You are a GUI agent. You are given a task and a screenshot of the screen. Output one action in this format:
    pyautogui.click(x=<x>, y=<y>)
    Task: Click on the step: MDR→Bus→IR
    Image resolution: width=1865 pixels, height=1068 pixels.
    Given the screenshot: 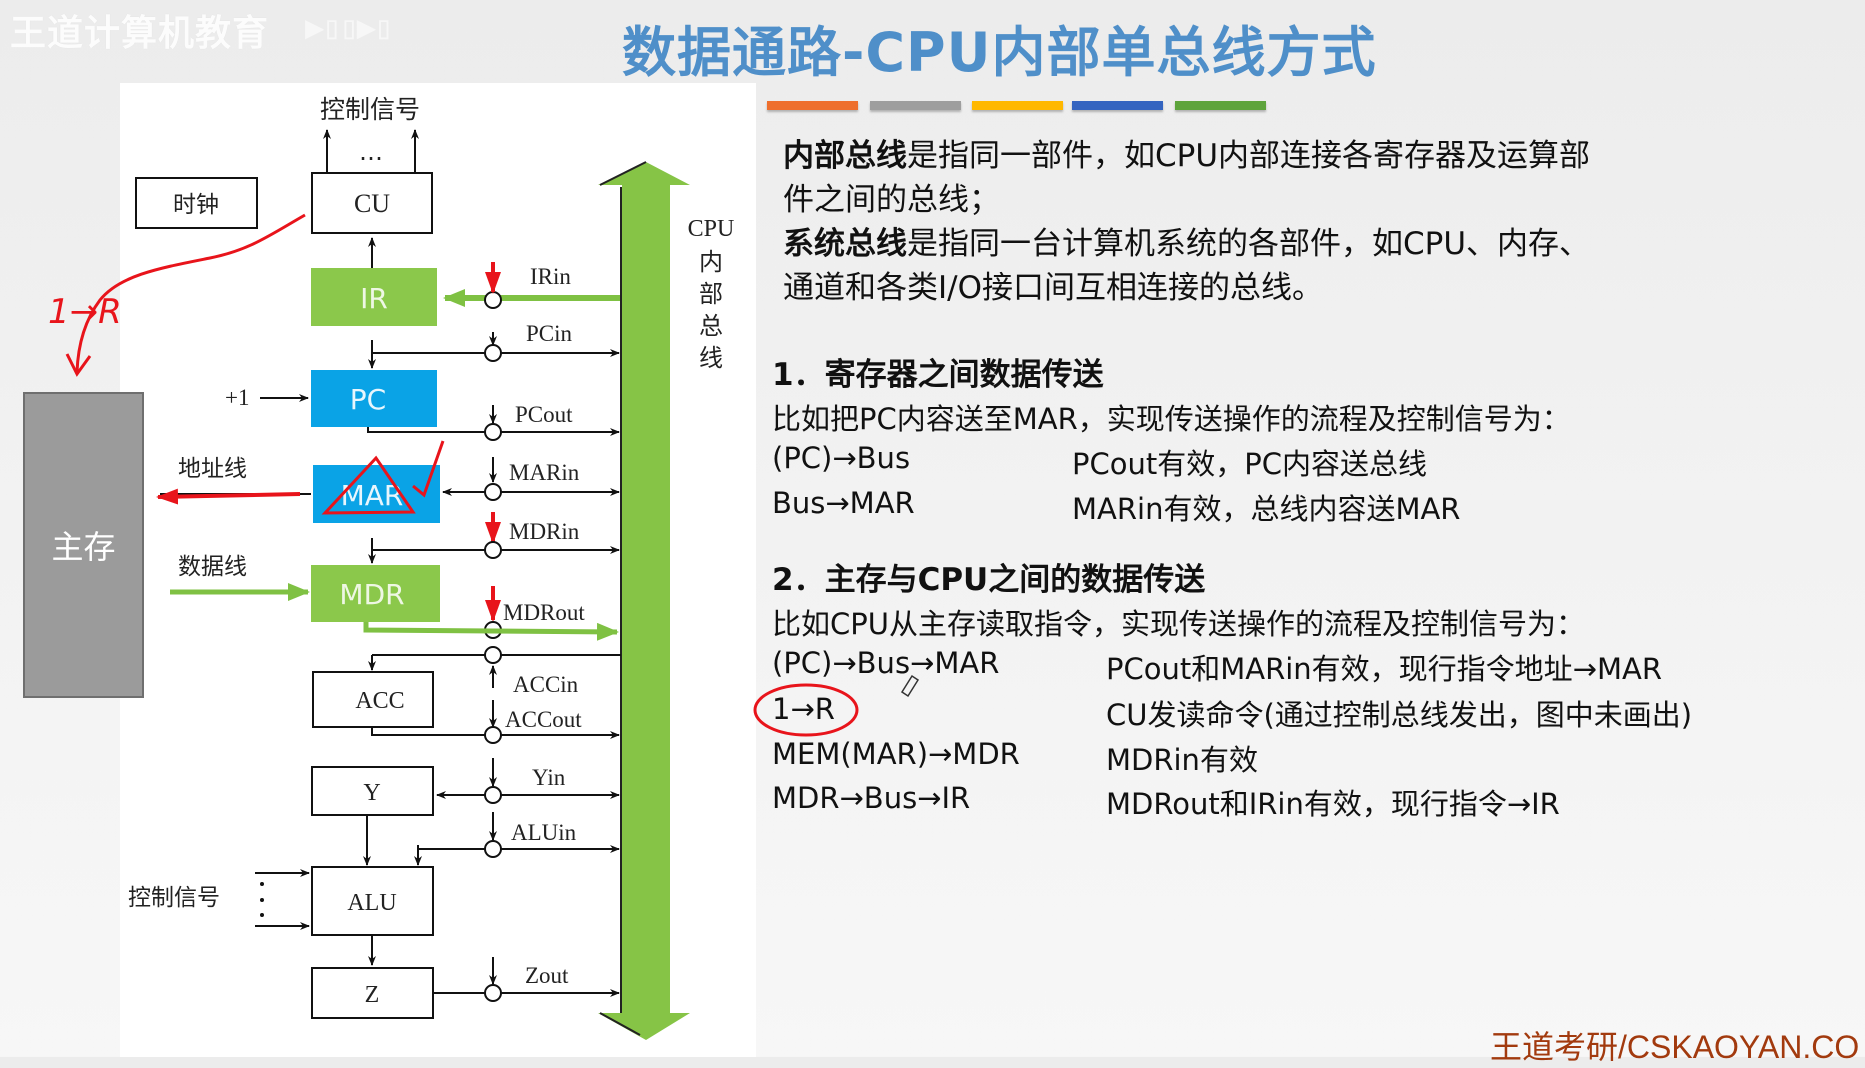 What is the action you would take?
    pyautogui.click(x=871, y=798)
    